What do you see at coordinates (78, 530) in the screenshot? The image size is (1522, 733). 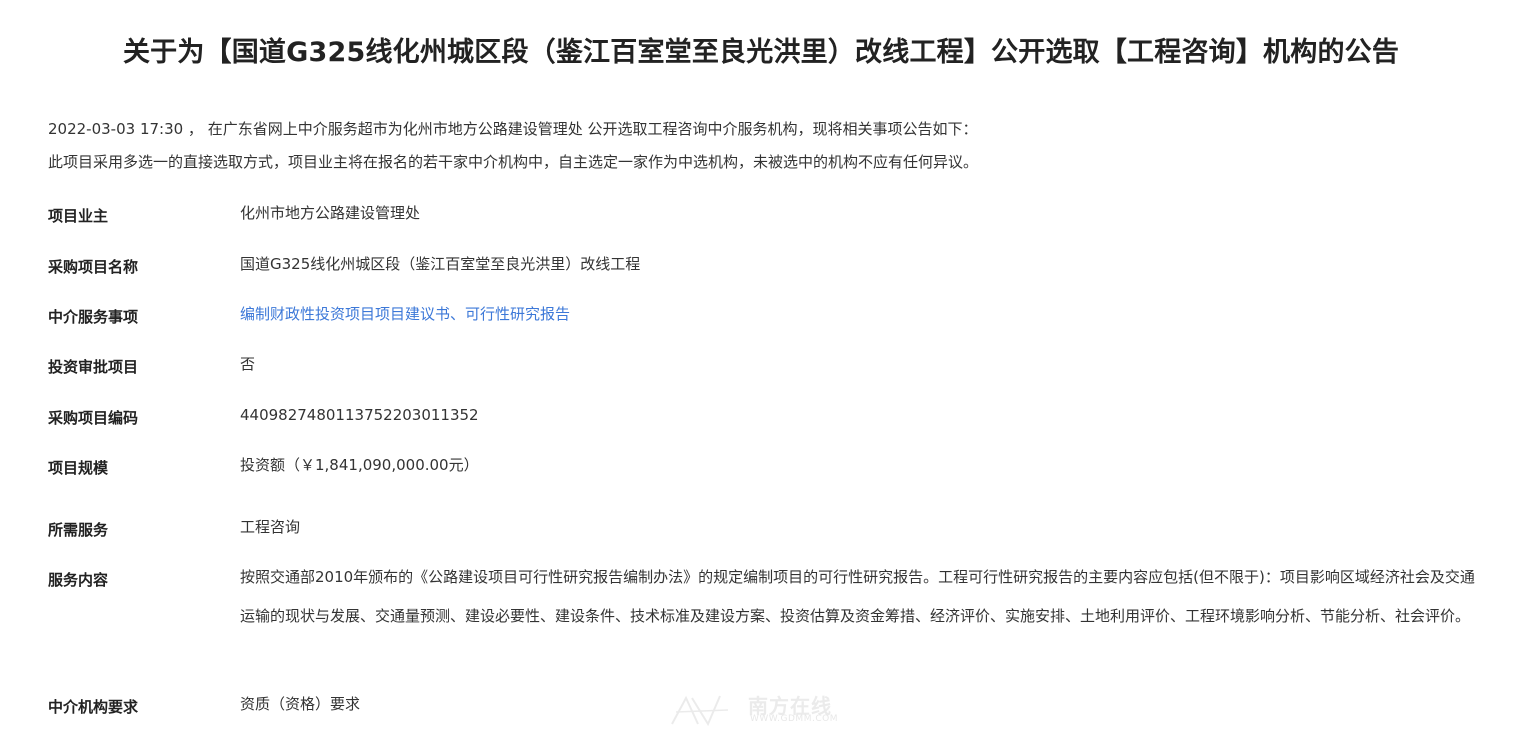 I see `field-label: 所需服务` at bounding box center [78, 530].